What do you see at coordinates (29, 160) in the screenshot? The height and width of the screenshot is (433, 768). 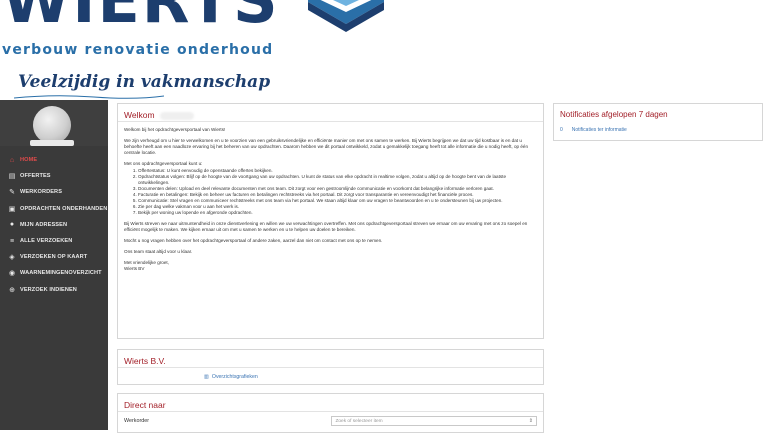 I see `sidebar-item-label: HOME` at bounding box center [29, 160].